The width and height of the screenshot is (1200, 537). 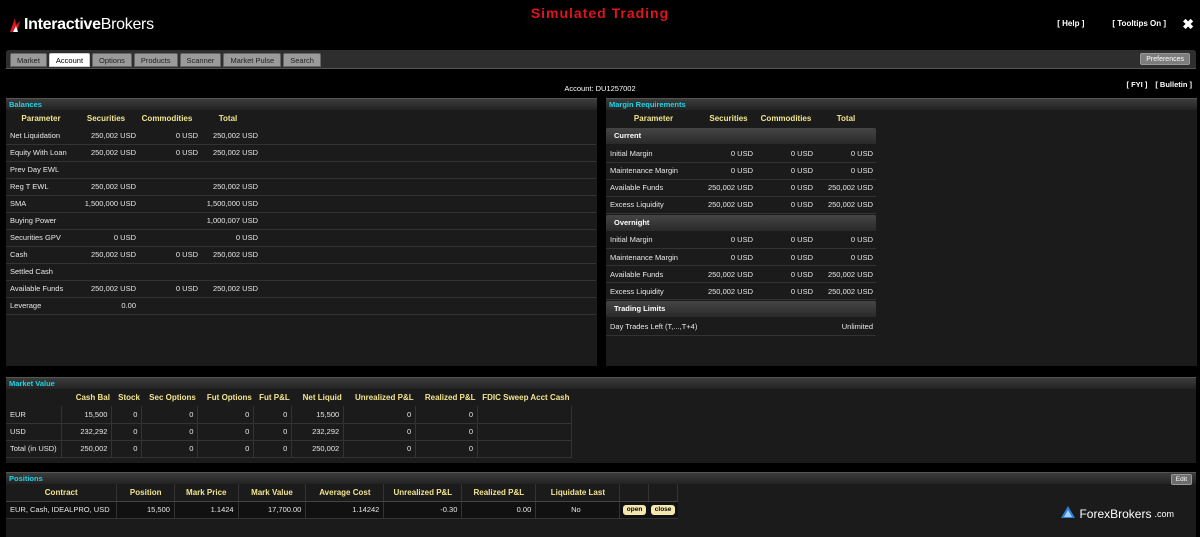 I want to click on market-value-title: Market Value, so click(x=601, y=383).